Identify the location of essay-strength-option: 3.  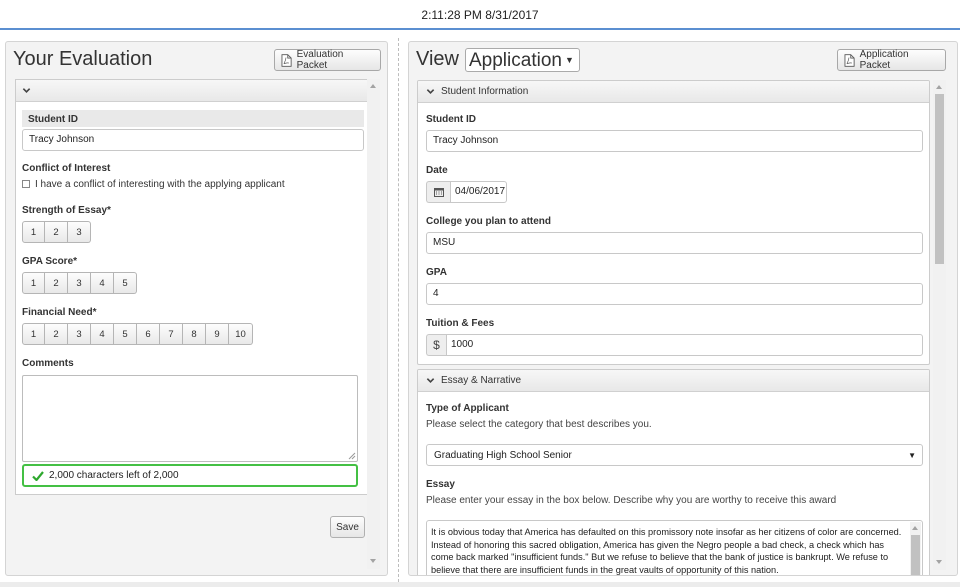
(79, 232).